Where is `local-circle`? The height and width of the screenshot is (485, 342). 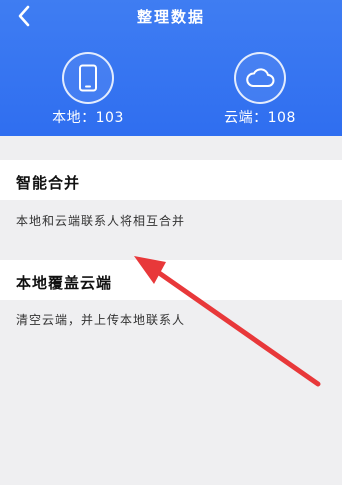
local-circle is located at coordinates (88, 78).